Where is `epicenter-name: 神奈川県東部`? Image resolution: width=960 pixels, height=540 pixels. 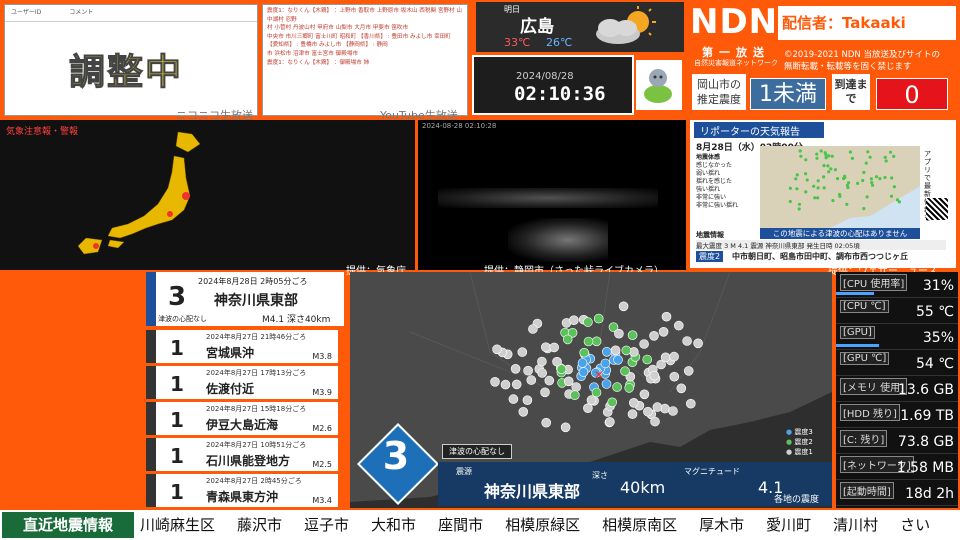 epicenter-name: 神奈川県東部 is located at coordinates (532, 491).